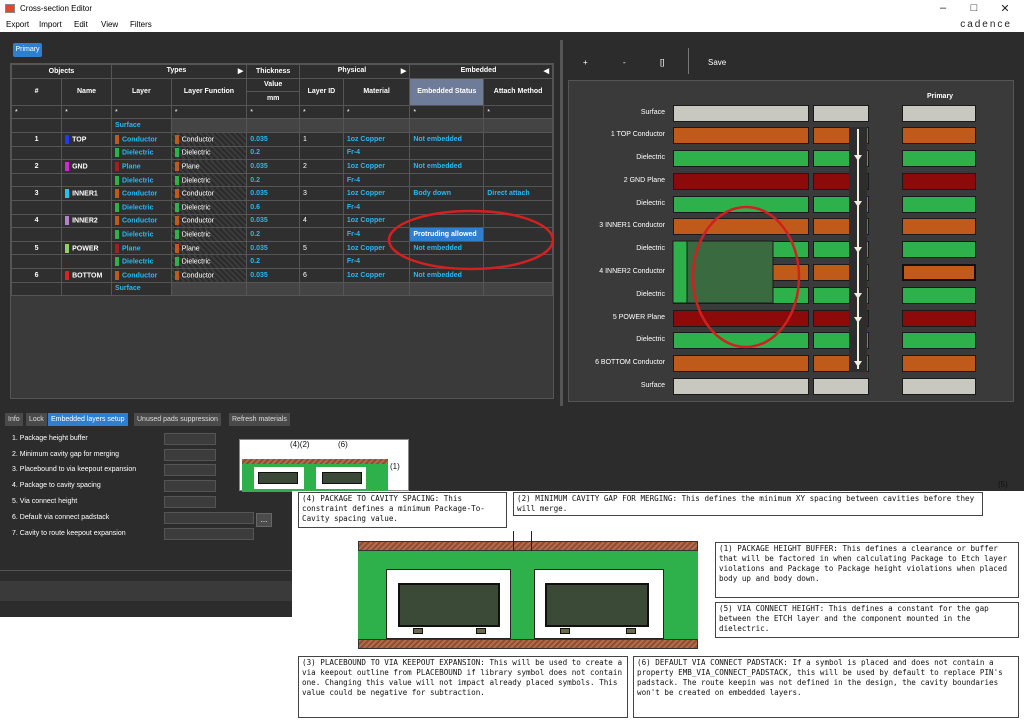 This screenshot has height=720, width=1024. I want to click on row-layer-id-cell: 2, so click(321, 166).